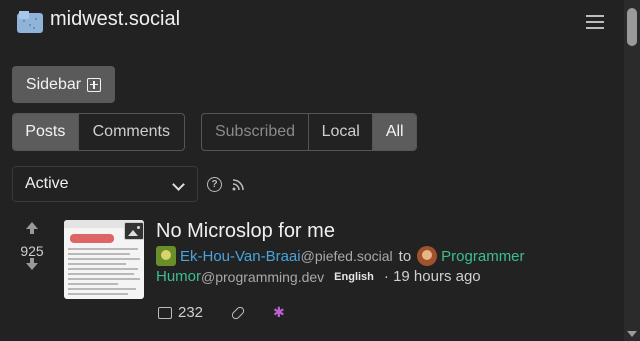 The width and height of the screenshot is (640, 341). Describe the element at coordinates (53, 84) in the screenshot. I see `sidebar-button-label: Sidebar` at that location.